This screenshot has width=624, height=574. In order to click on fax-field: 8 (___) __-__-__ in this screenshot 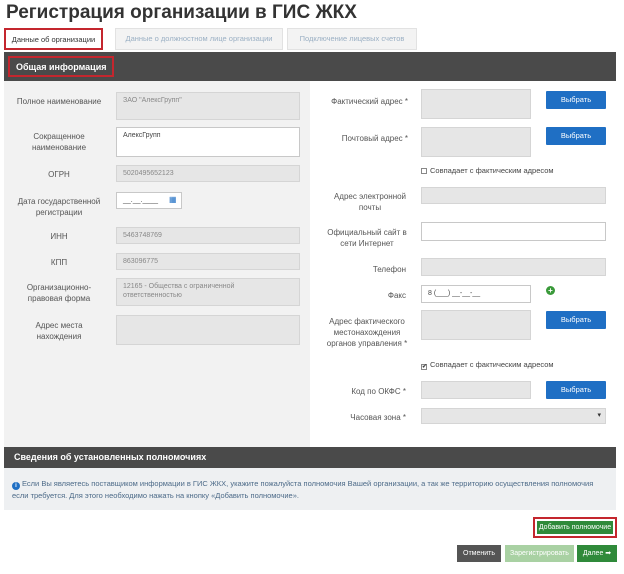, I will do `click(476, 294)`.